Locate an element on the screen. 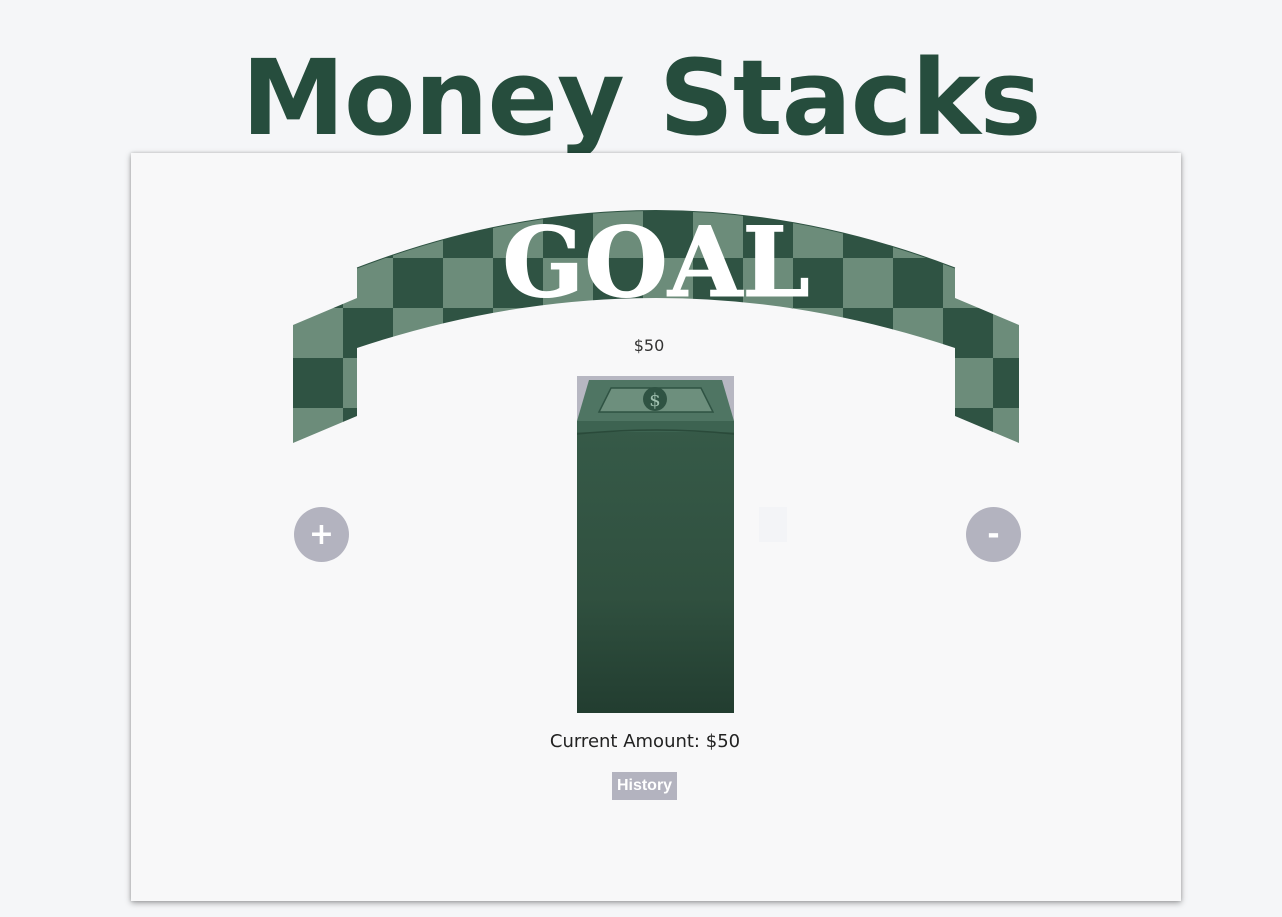 The width and height of the screenshot is (1282, 917). placeholder-box is located at coordinates (773, 524).